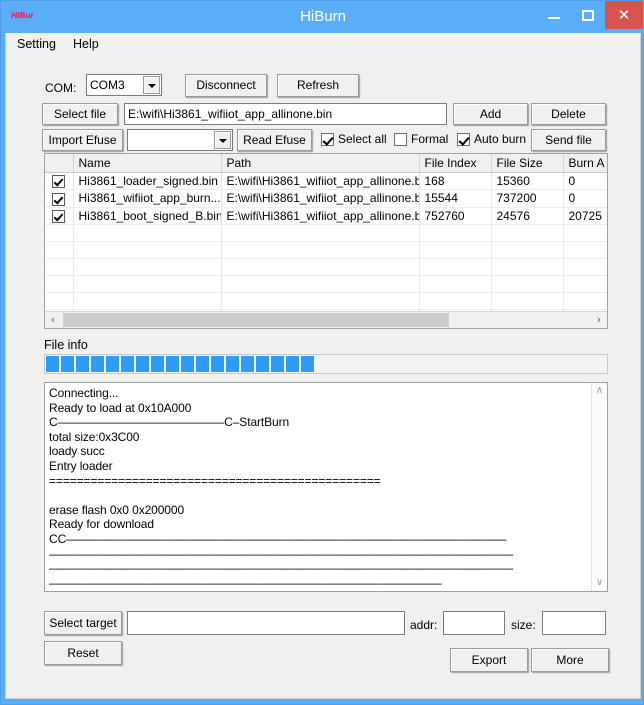 The height and width of the screenshot is (705, 644). I want to click on table-hscrollbar: ‹ ›, so click(326, 319).